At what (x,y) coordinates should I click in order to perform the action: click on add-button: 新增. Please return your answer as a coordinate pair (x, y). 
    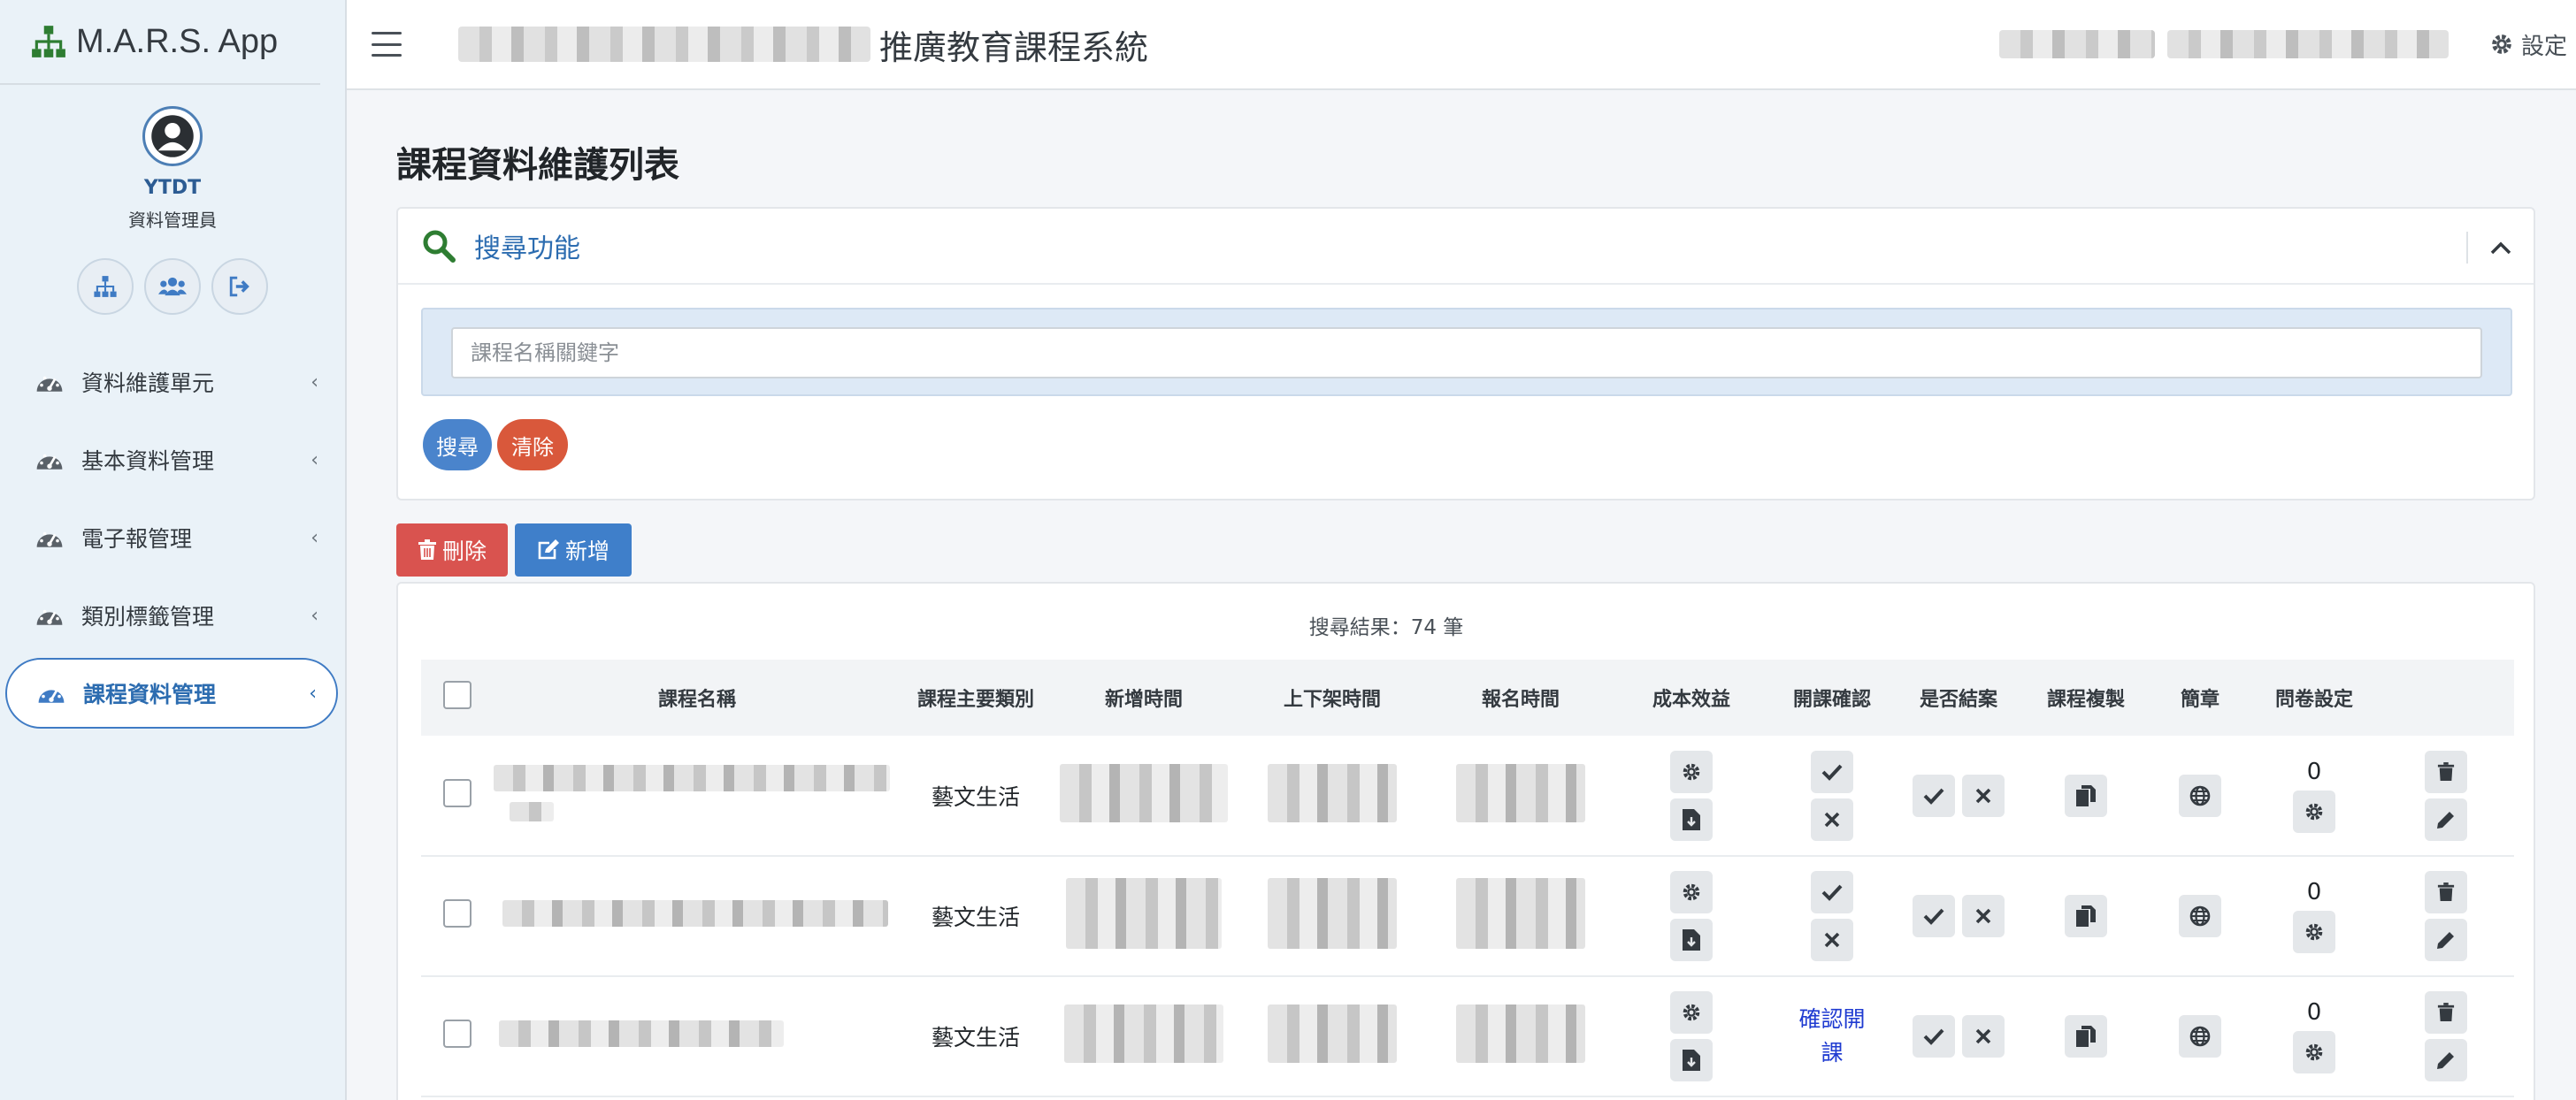
    Looking at the image, I should click on (573, 550).